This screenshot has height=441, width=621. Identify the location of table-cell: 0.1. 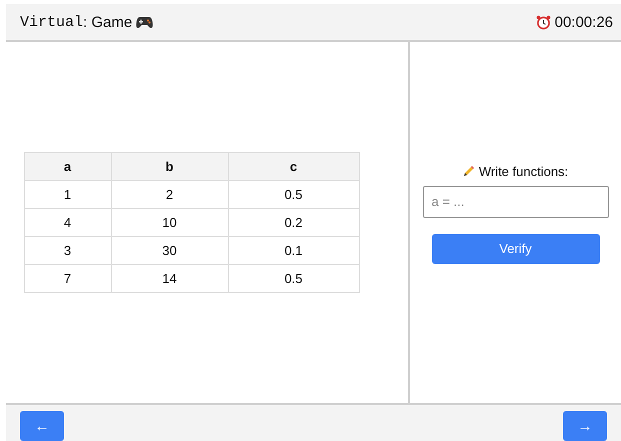
(293, 250).